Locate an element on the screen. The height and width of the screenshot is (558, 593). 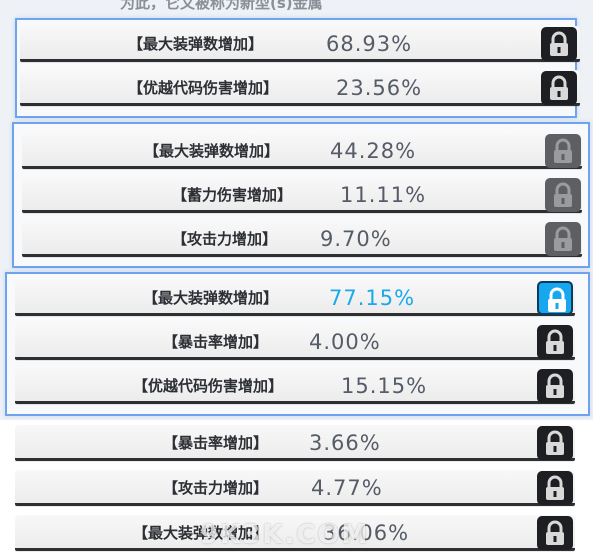
attribute-row: 【最大装弹数增加】 68.93% is located at coordinates (300, 44).